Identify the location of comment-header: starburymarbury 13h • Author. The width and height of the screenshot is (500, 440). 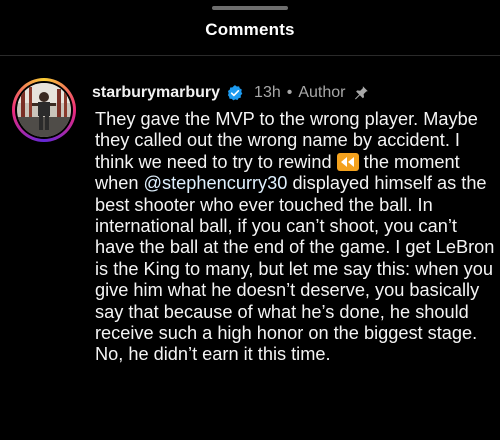
(231, 93).